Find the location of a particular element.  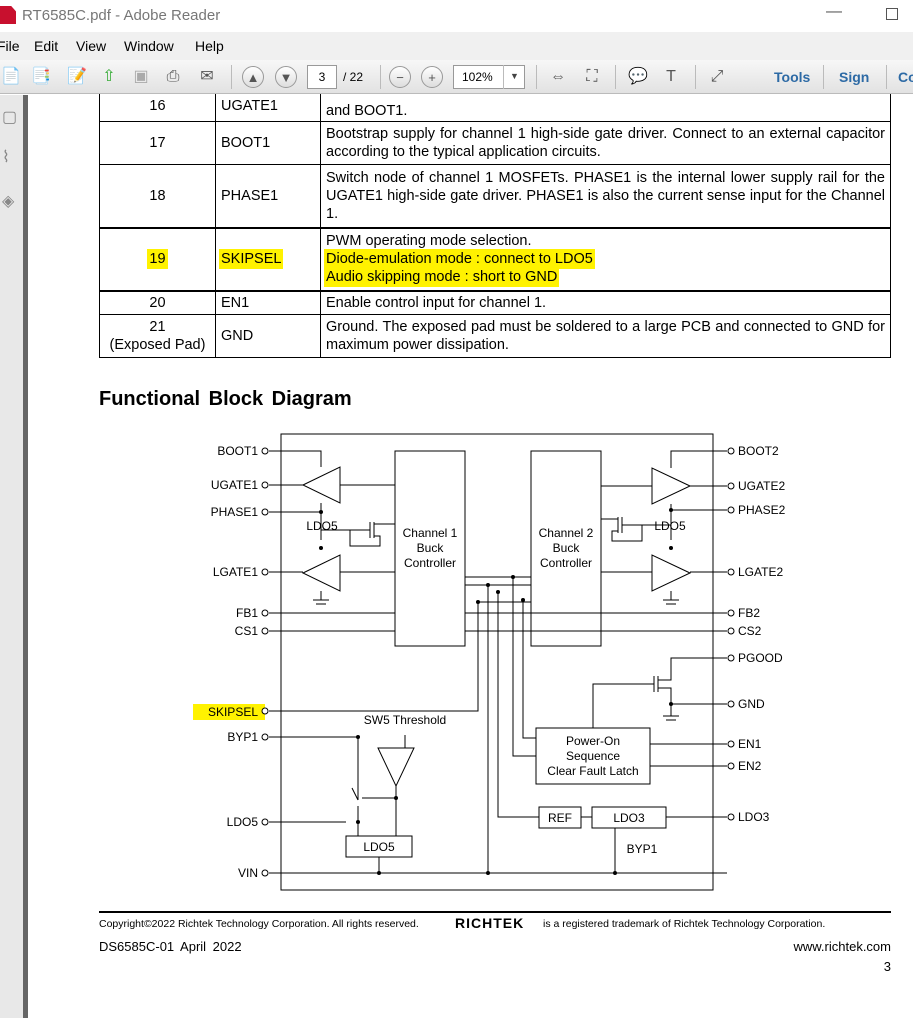

next-page-button: ▼ is located at coordinates (286, 77).